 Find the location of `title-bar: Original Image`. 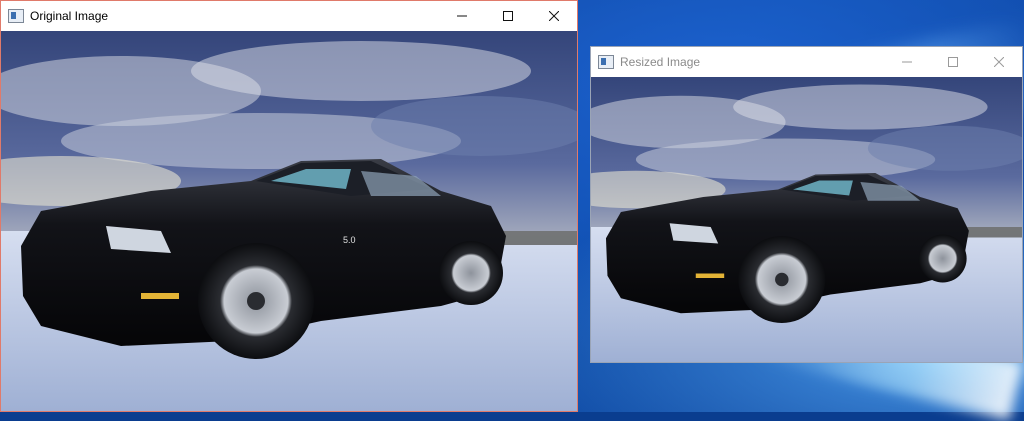

title-bar: Original Image is located at coordinates (289, 16).